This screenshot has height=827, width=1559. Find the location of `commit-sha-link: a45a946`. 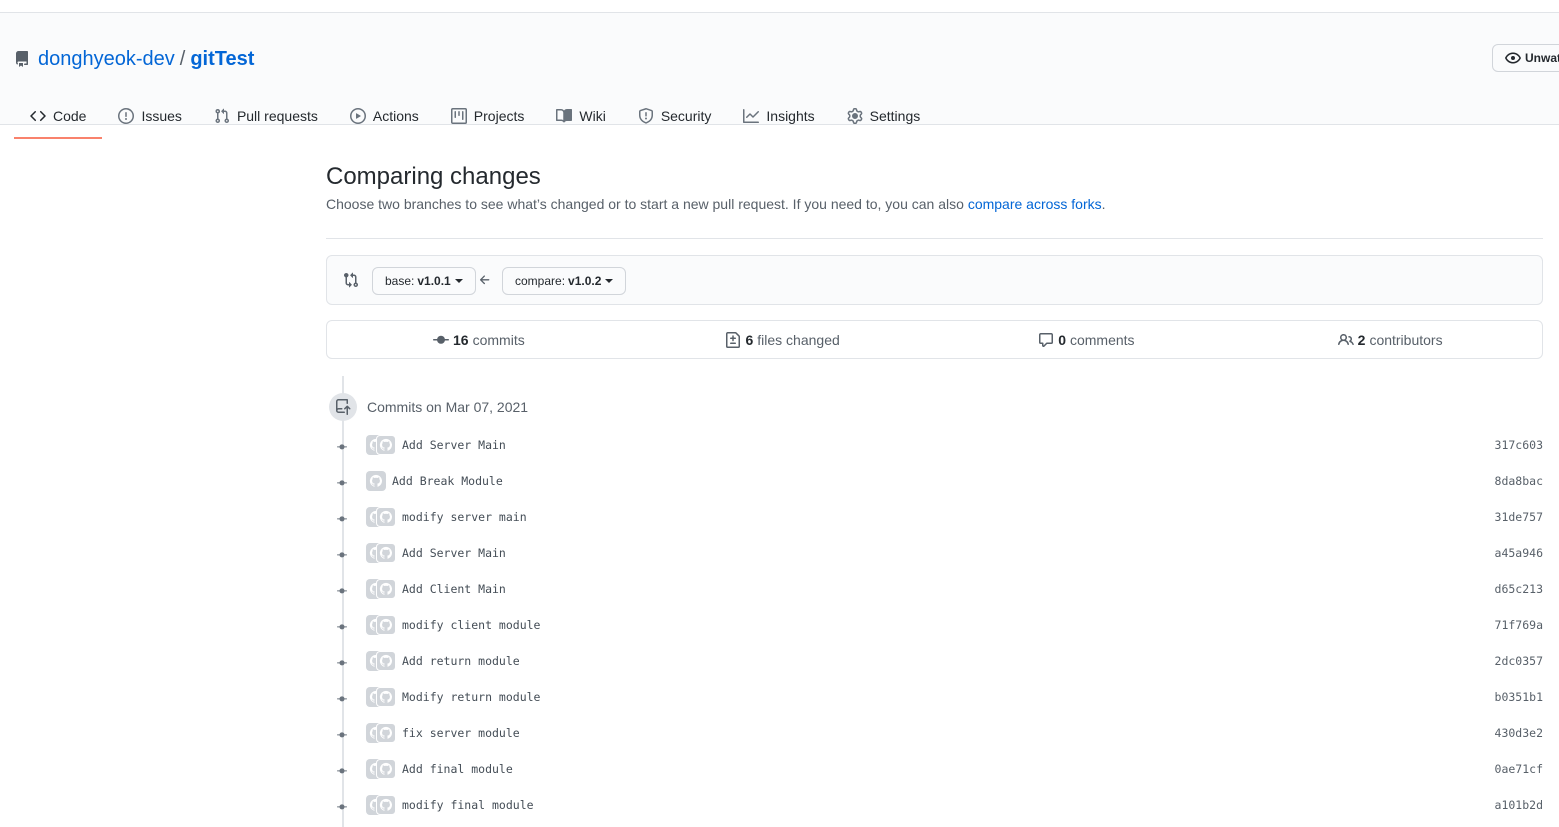

commit-sha-link: a45a946 is located at coordinates (1519, 553).